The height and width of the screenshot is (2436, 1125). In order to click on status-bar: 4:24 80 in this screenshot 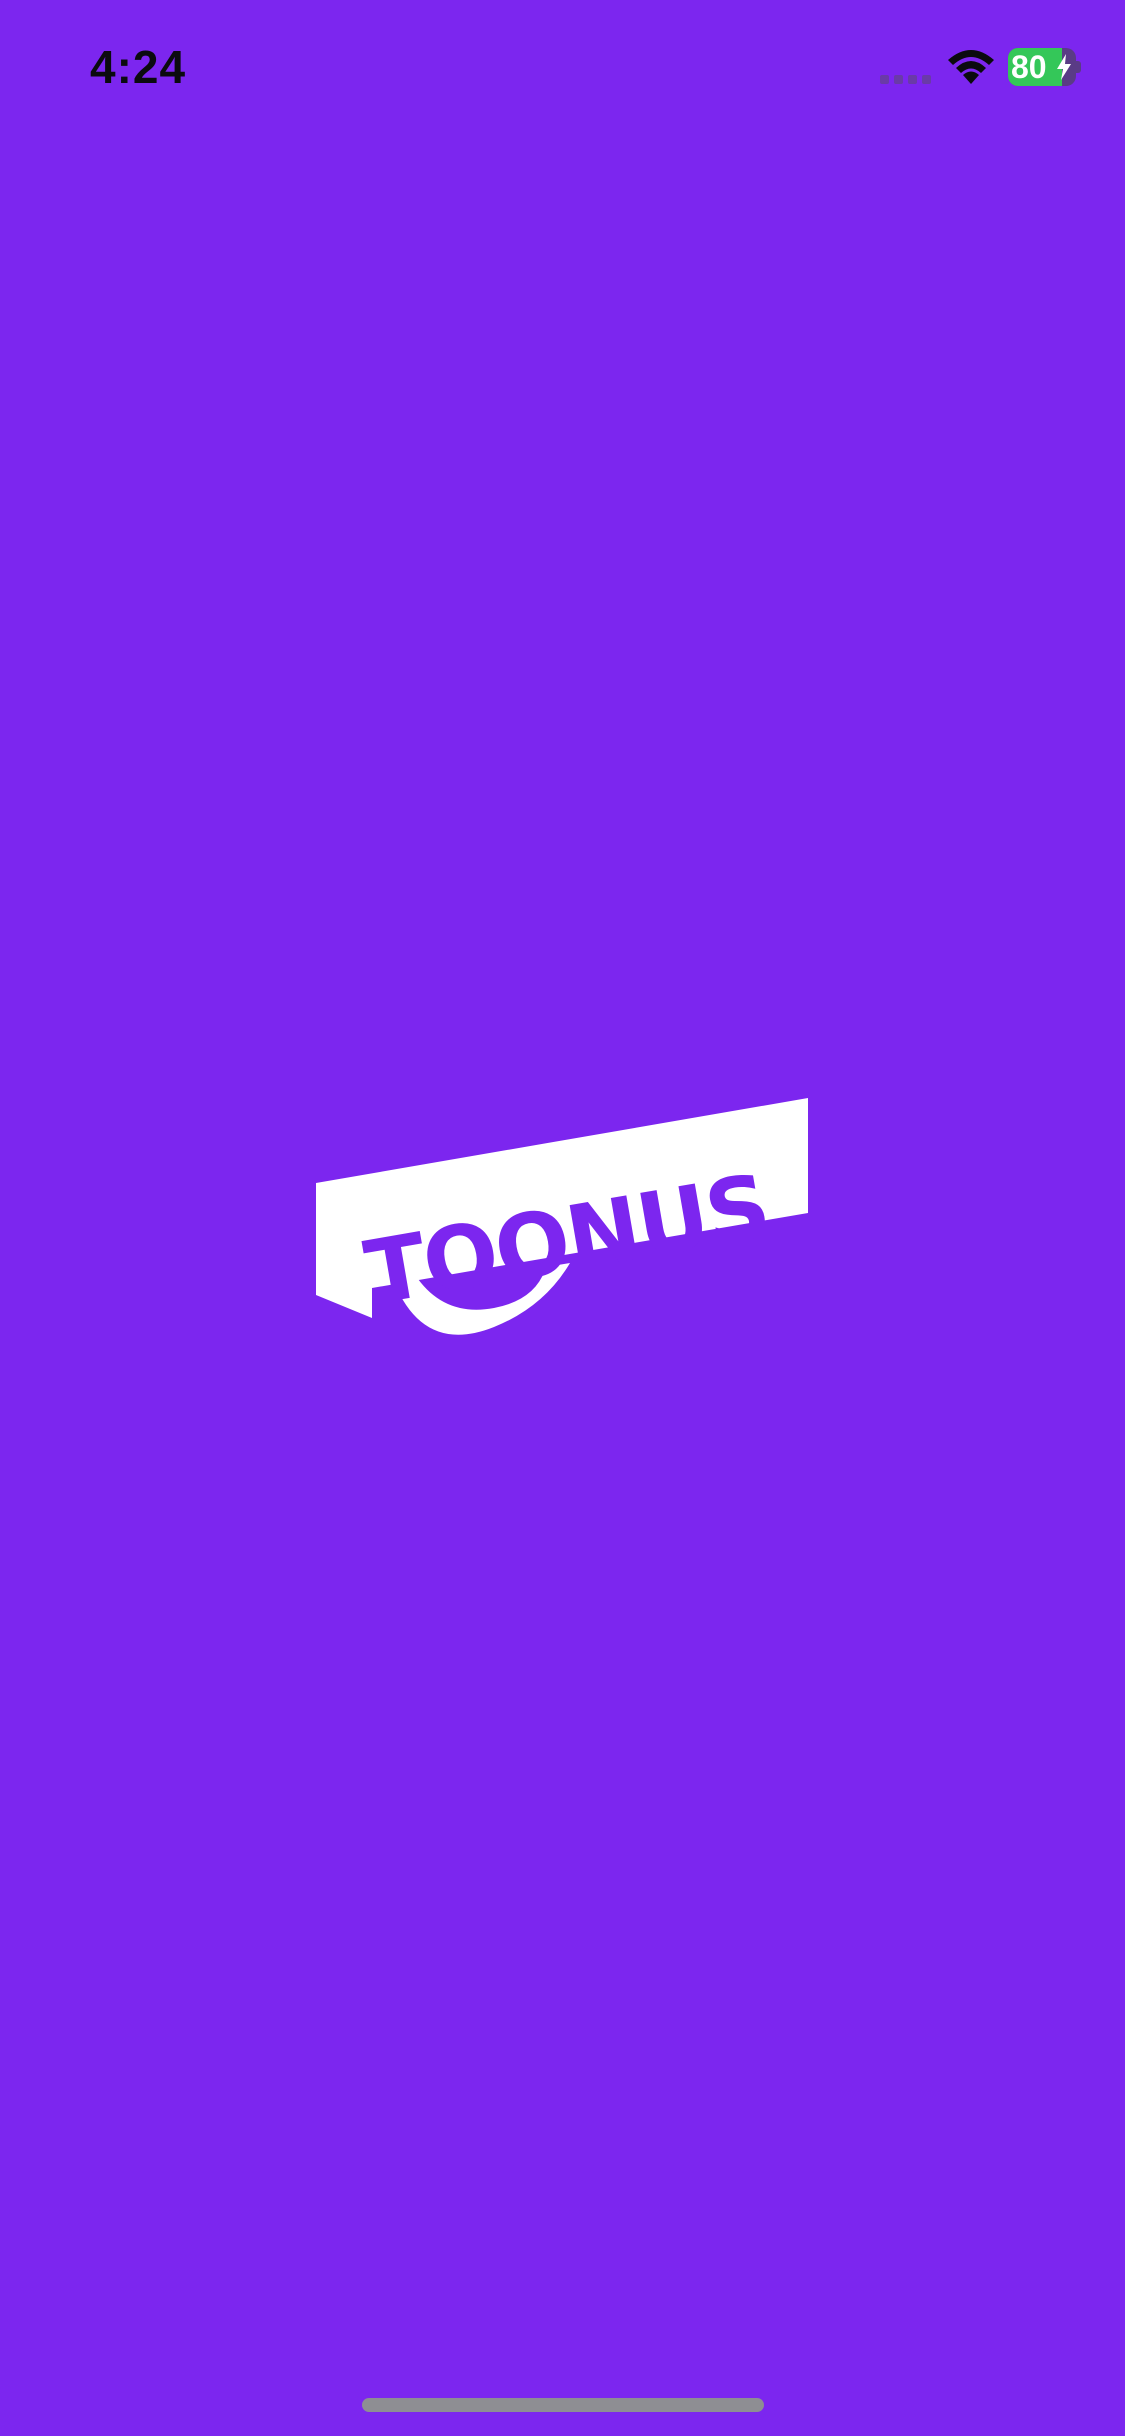, I will do `click(562, 70)`.